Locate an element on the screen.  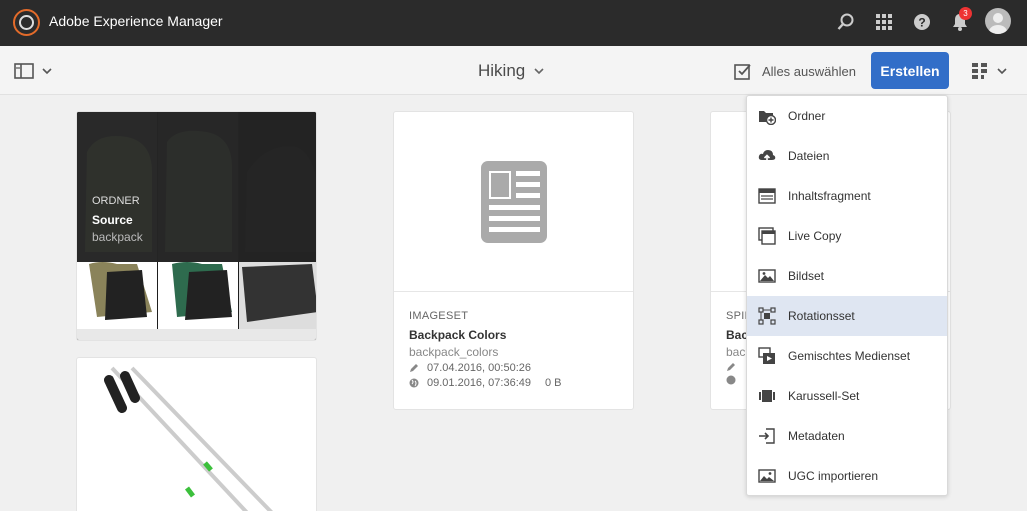
live-copy-icon is located at coordinates (767, 236).